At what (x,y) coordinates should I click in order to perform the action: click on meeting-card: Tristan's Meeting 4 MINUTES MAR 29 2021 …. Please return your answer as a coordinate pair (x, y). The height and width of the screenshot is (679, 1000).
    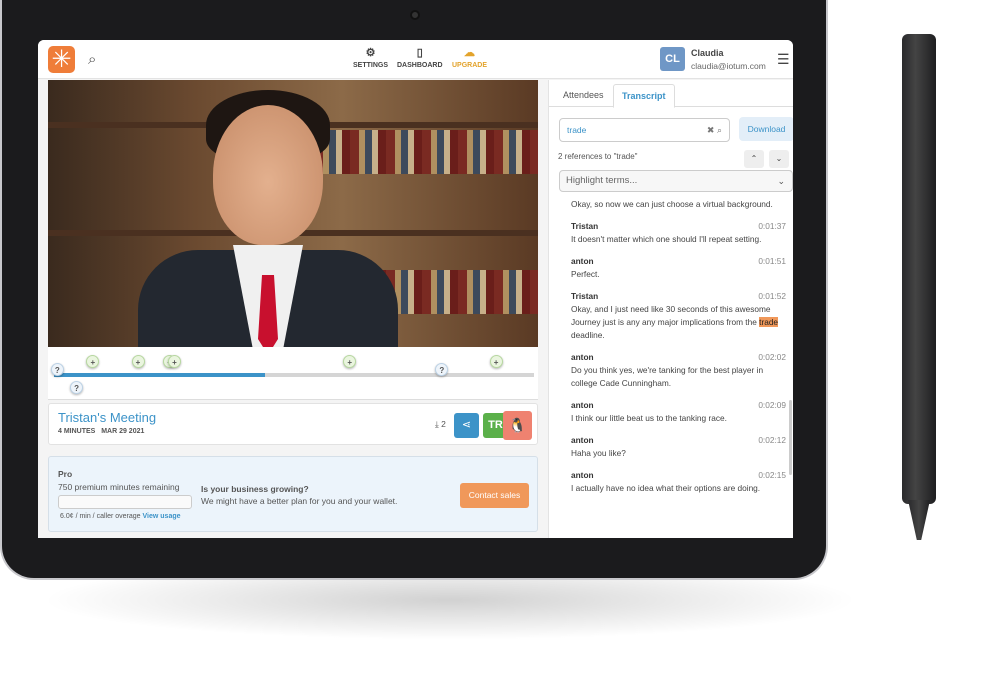
    Looking at the image, I should click on (293, 424).